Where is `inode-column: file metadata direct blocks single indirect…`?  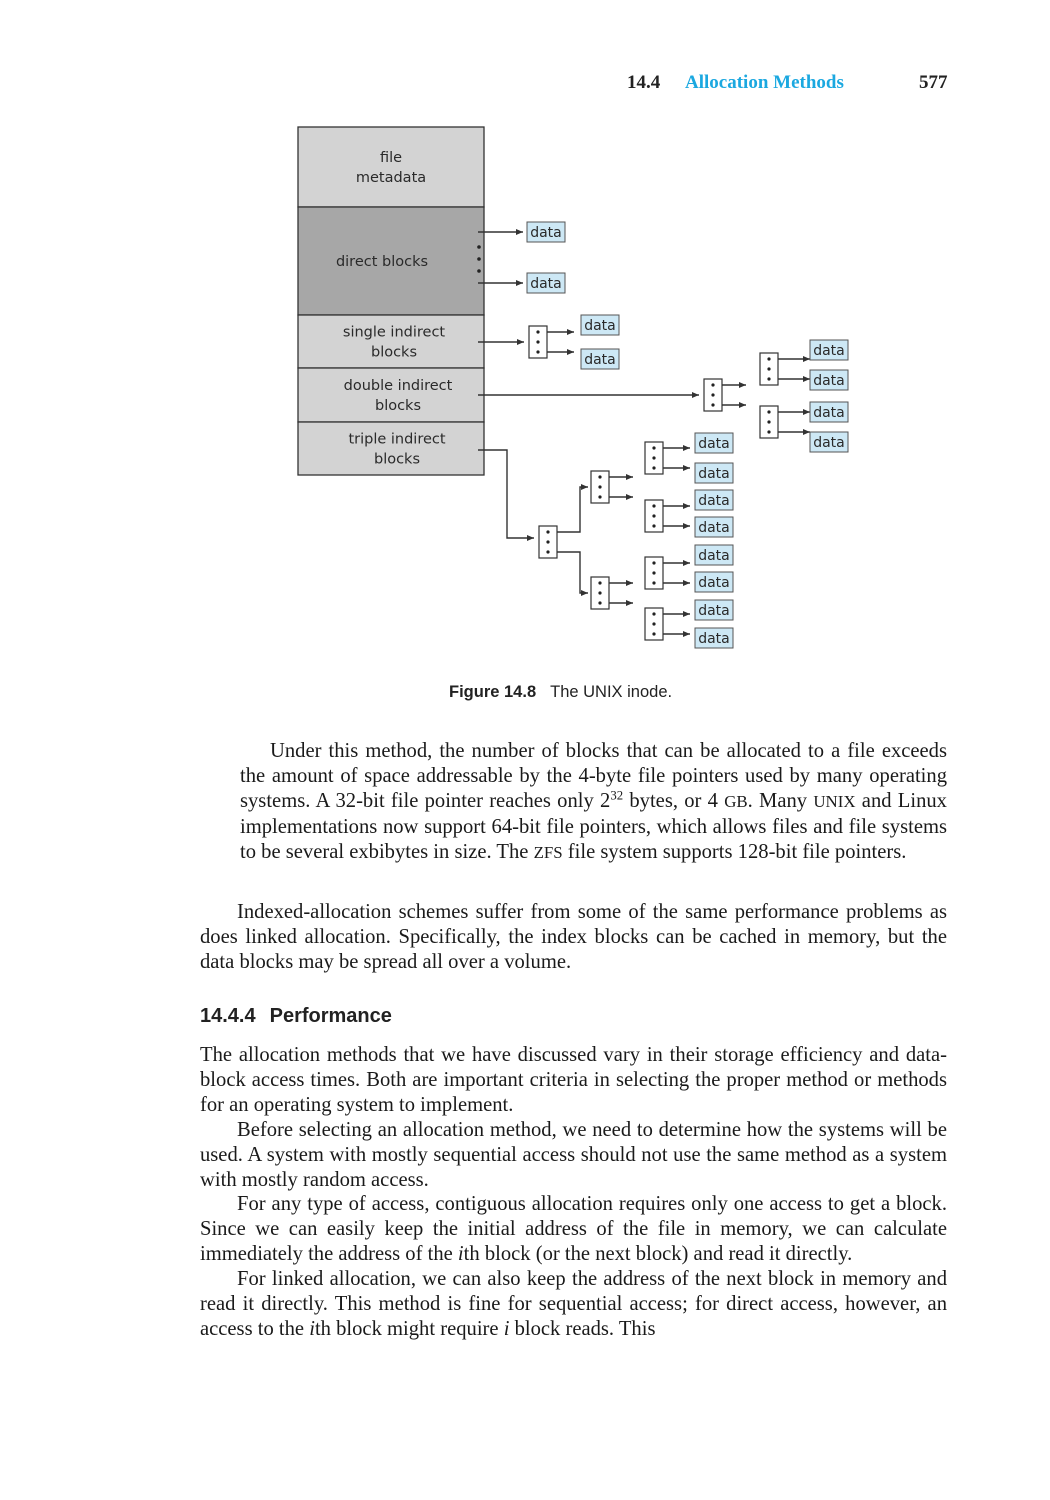 inode-column: file metadata direct blocks single indirect… is located at coordinates (391, 301).